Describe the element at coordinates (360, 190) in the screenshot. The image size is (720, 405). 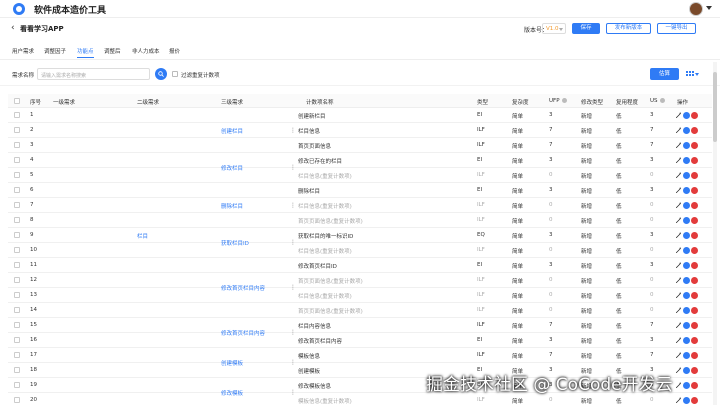
I see `table-row: 6 删除栏目 EI 简单 3 新增 低 3` at that location.